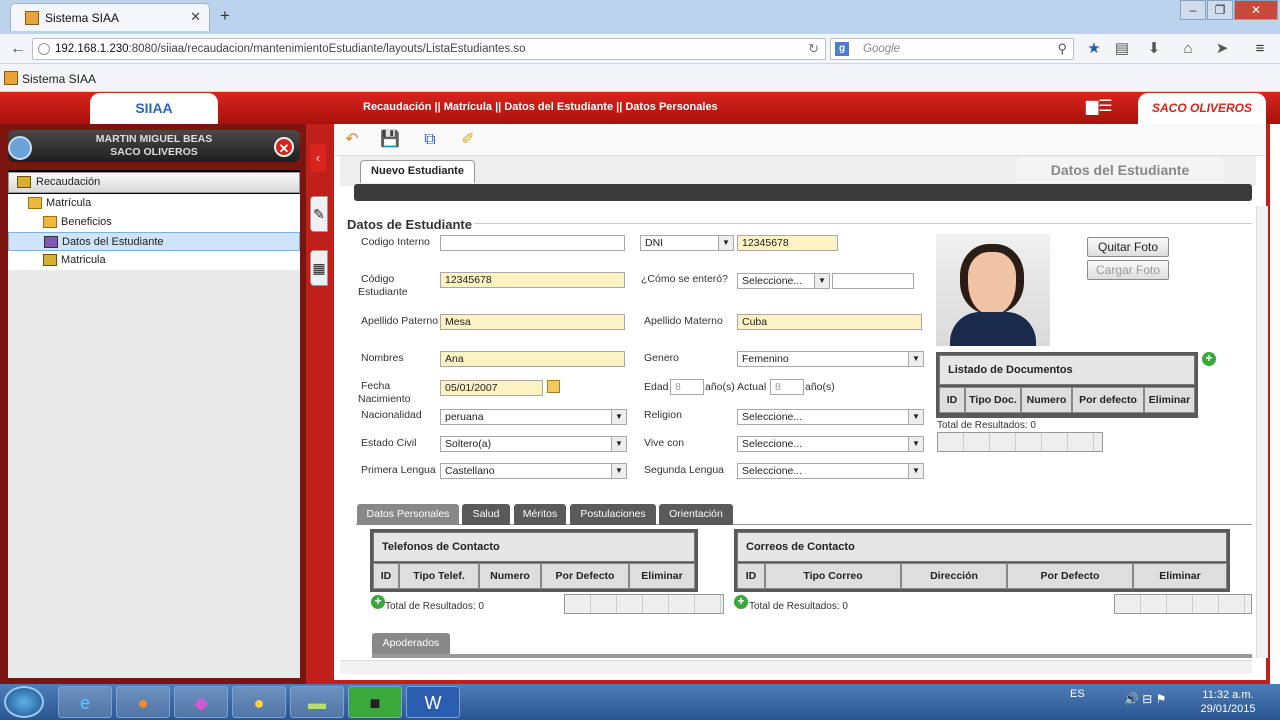  What do you see at coordinates (654, 243) in the screenshot?
I see `doc-type-value: DNI` at bounding box center [654, 243].